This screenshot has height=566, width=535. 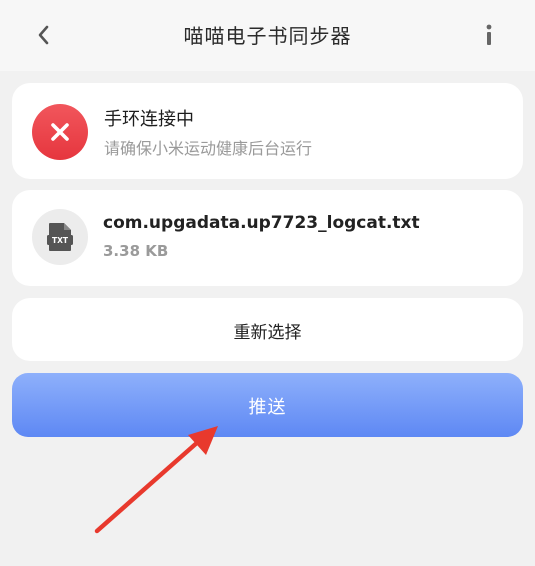 What do you see at coordinates (267, 407) in the screenshot?
I see `push-label: 推送` at bounding box center [267, 407].